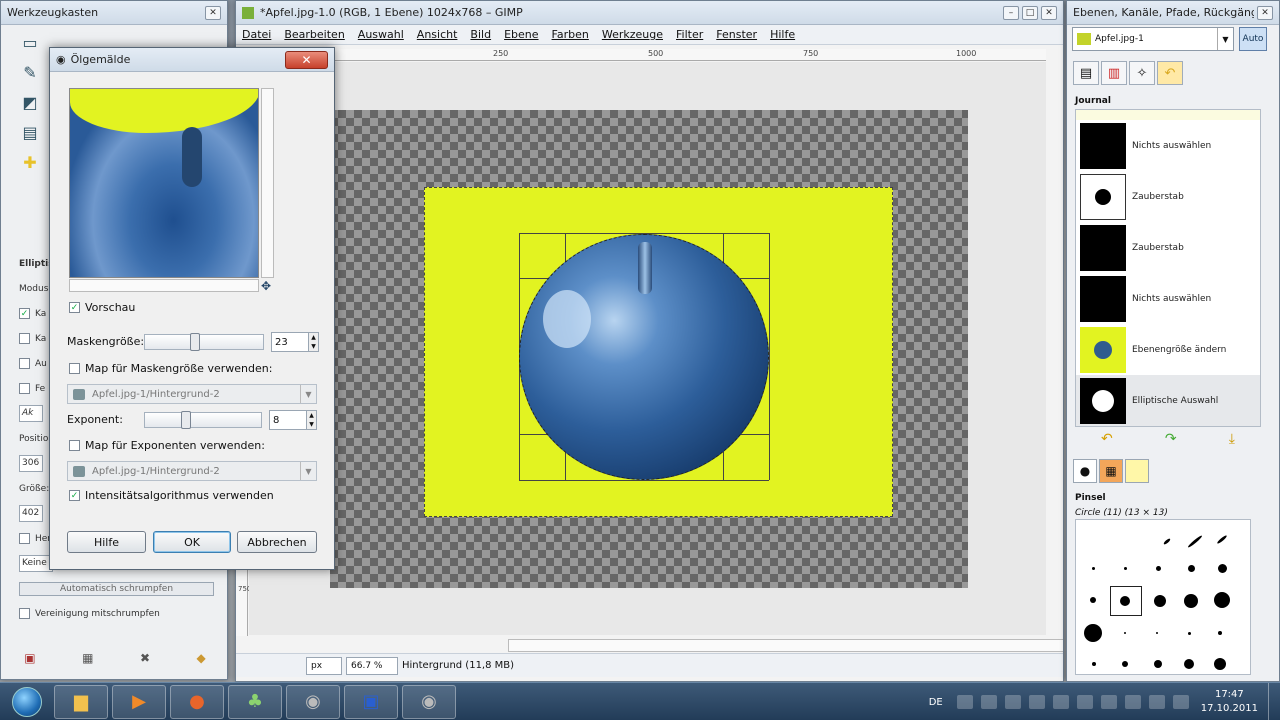 This screenshot has width=1280, height=720. I want to click on mask-size-knob, so click(195, 342).